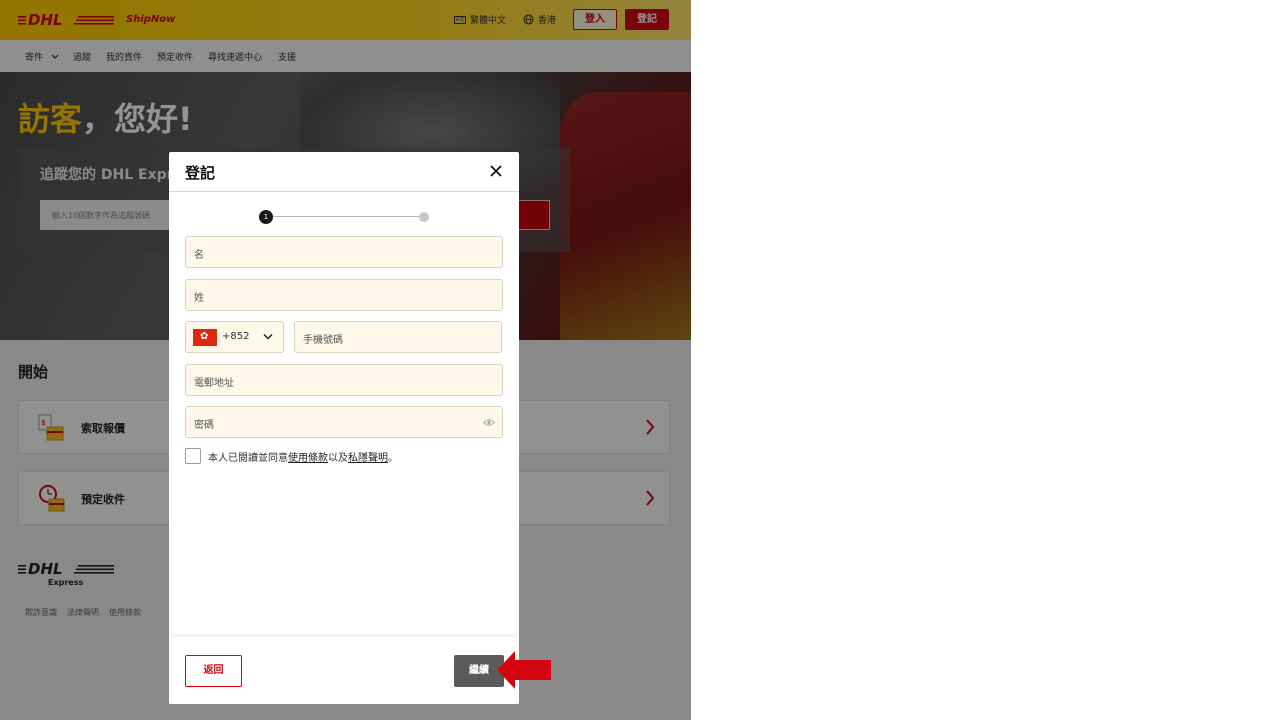  What do you see at coordinates (193, 456) in the screenshot?
I see `terms-checkbox` at bounding box center [193, 456].